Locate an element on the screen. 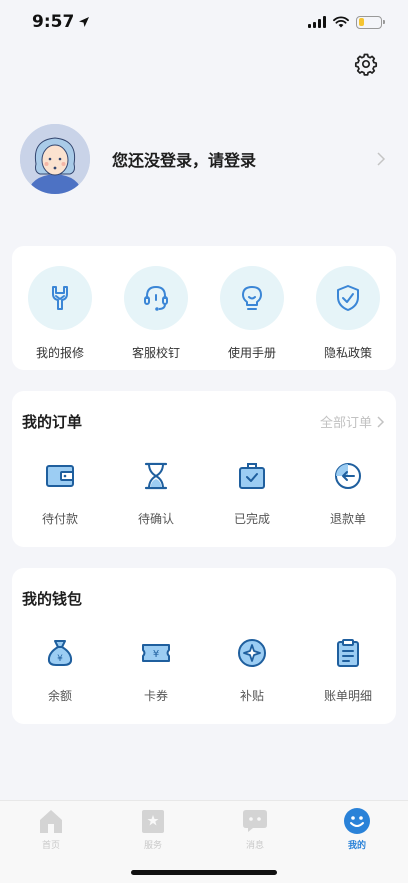 This screenshot has height=883, width=408. service-support: 客服校钉 is located at coordinates (156, 318).